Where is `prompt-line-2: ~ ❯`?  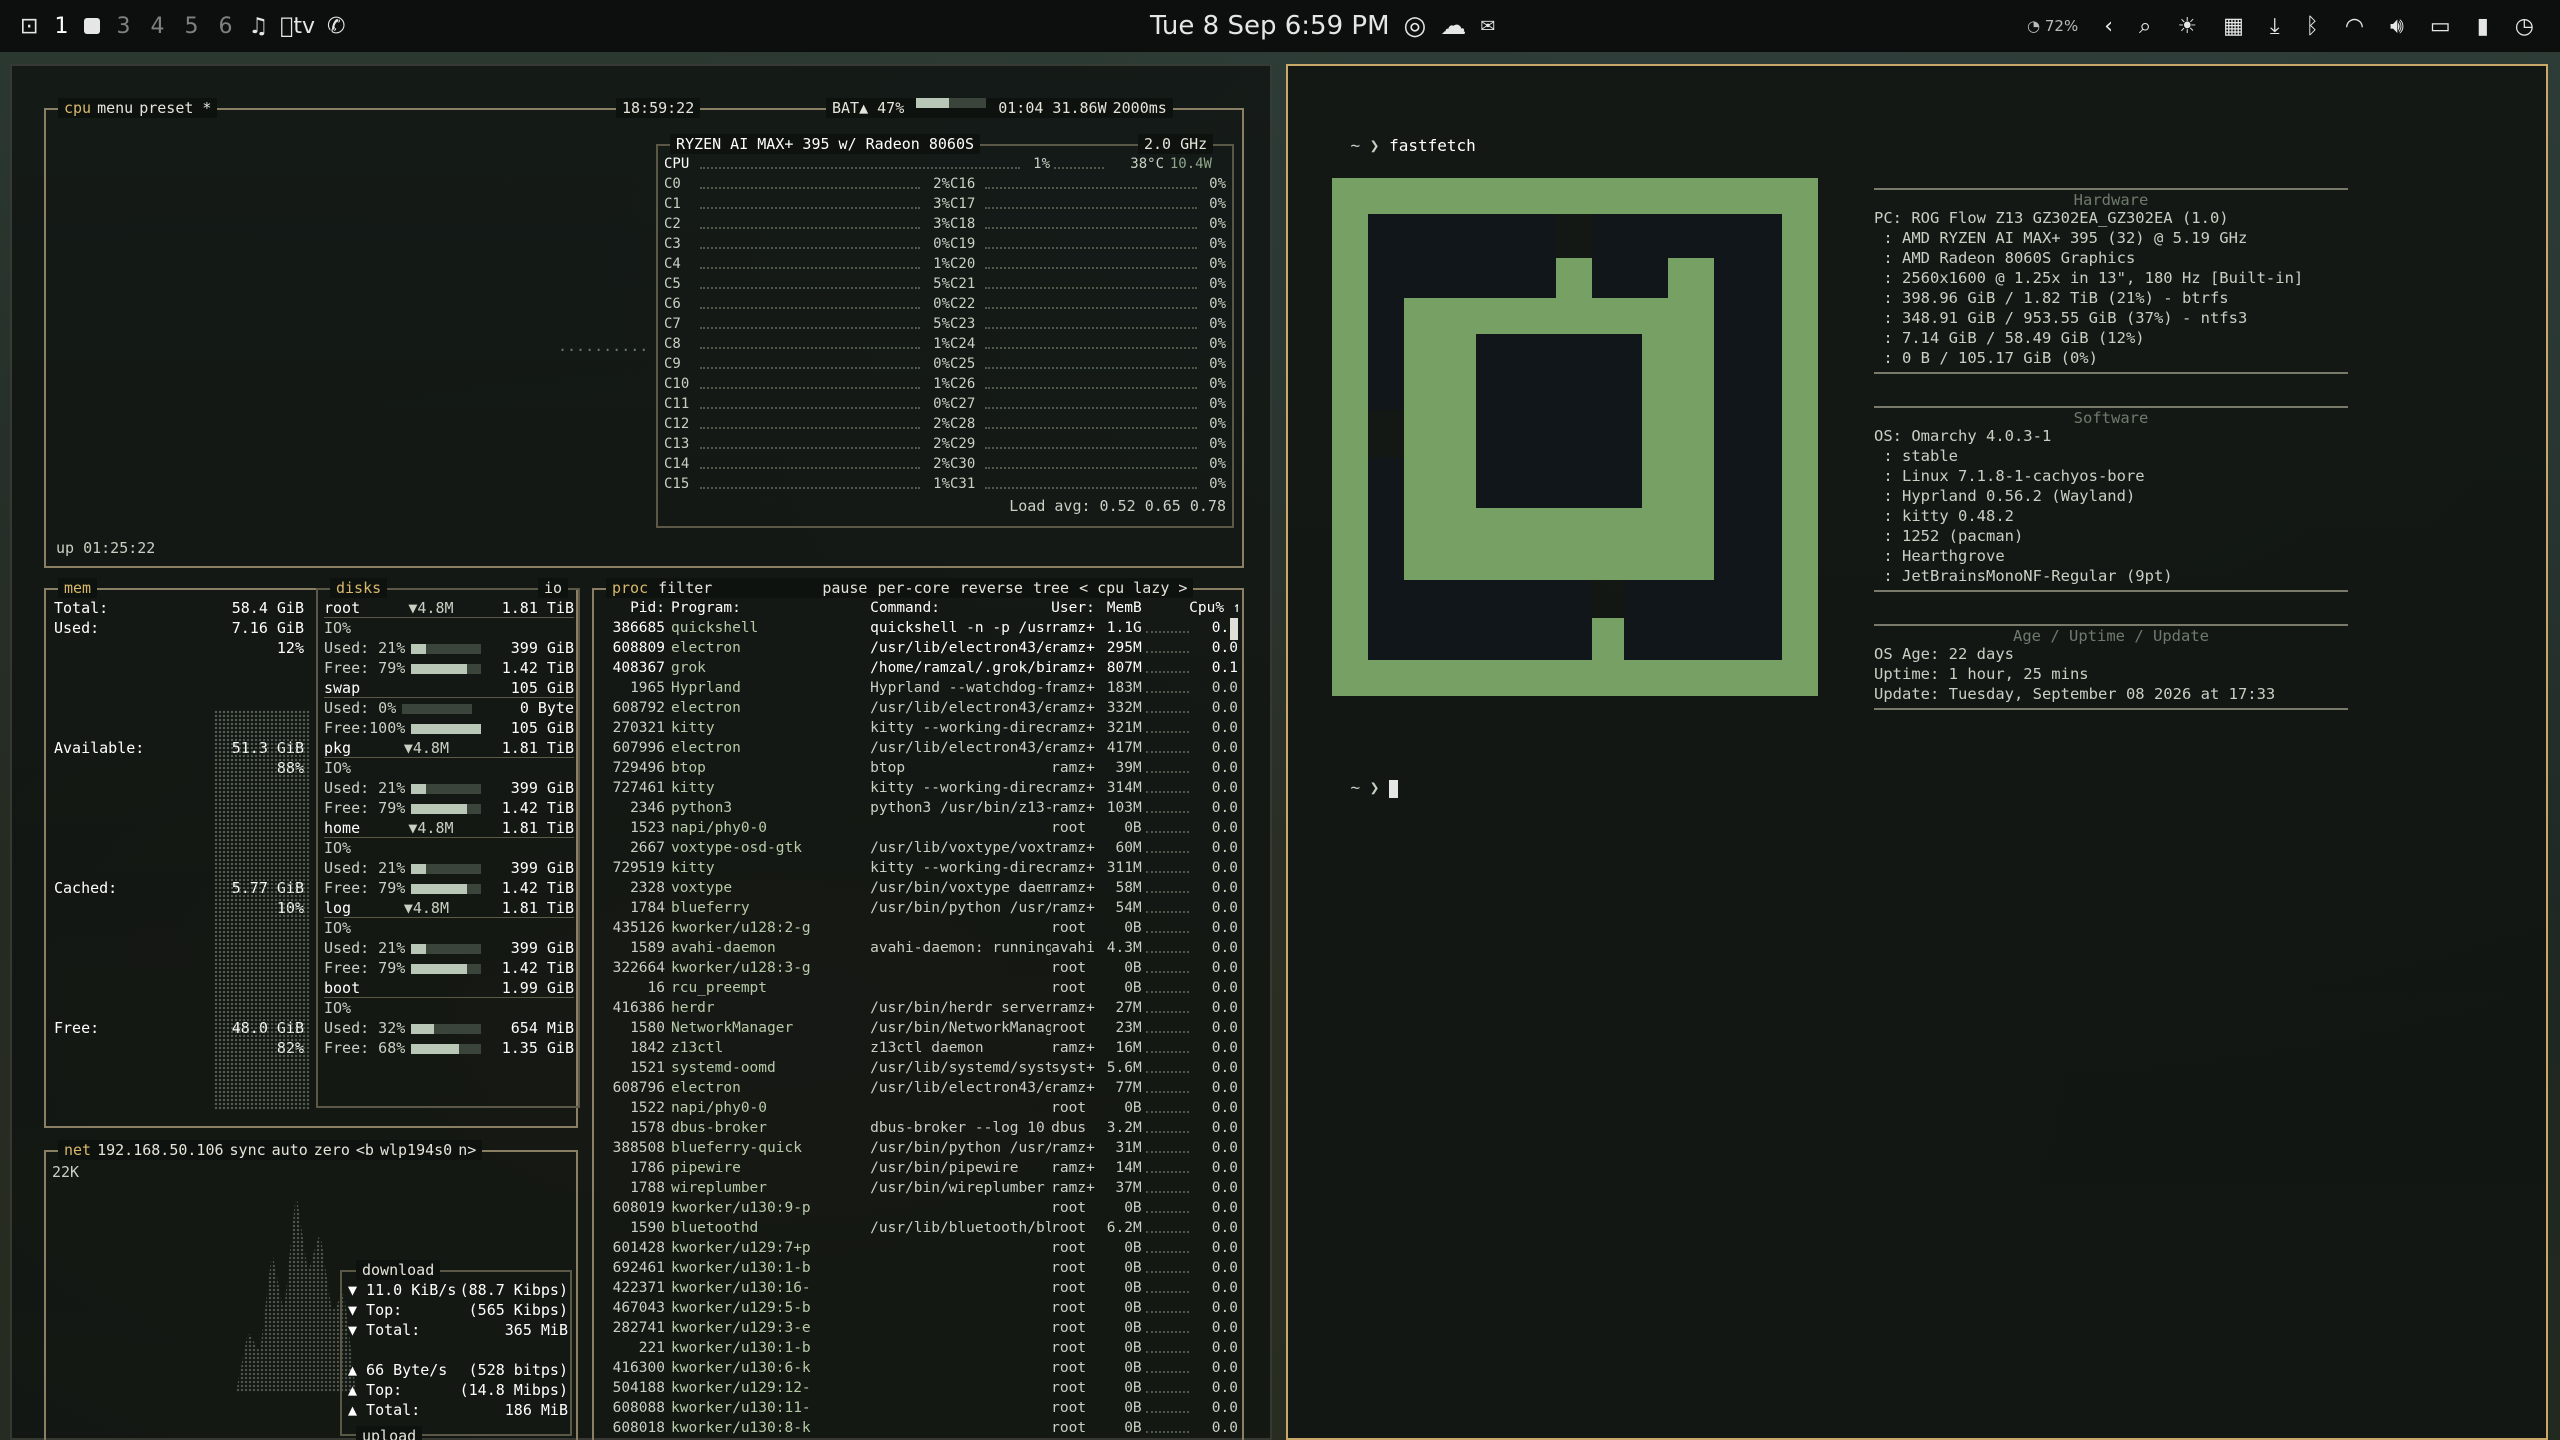 prompt-line-2: ~ ❯ is located at coordinates (1355, 788).